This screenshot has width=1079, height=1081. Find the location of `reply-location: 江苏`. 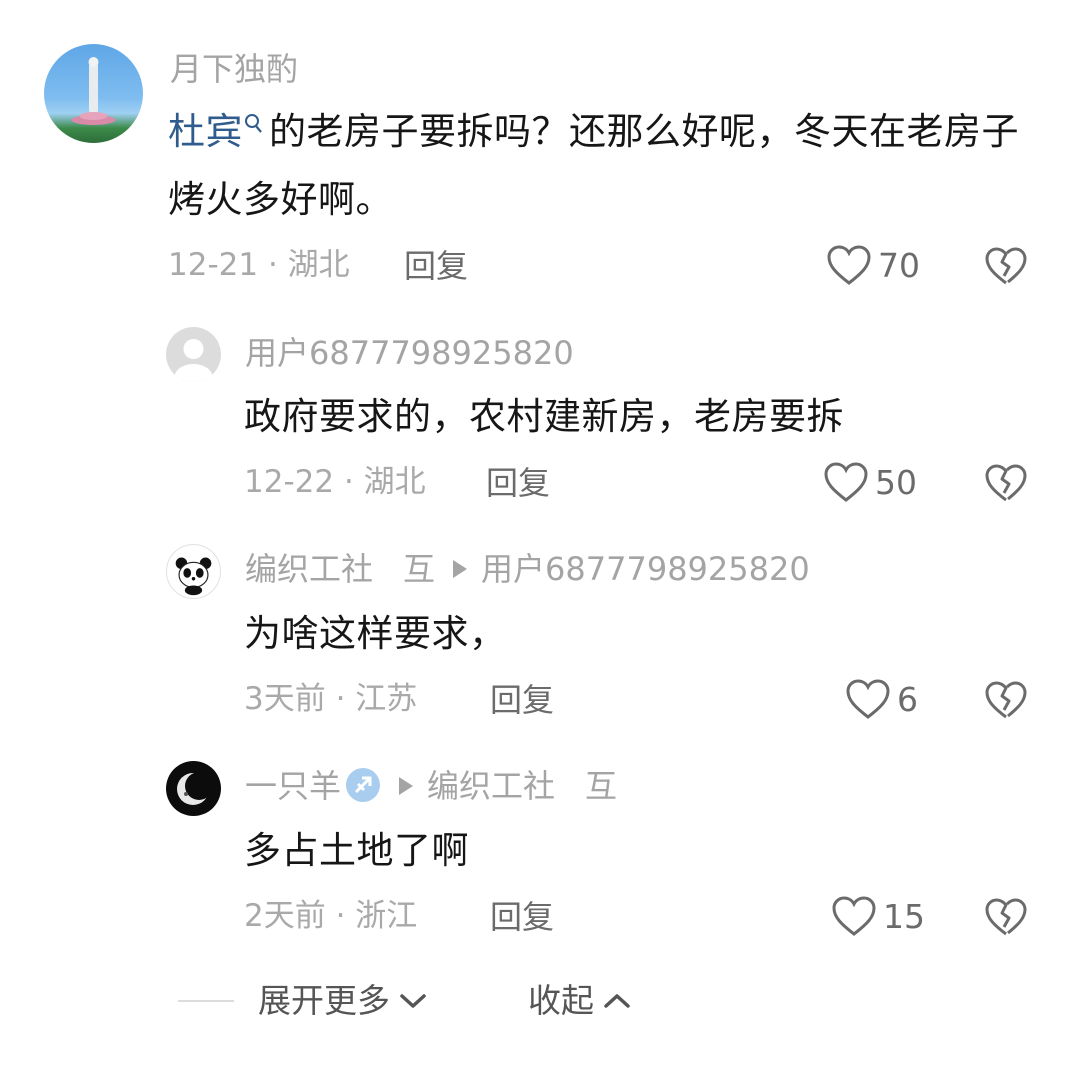

reply-location: 江苏 is located at coordinates (386, 699).